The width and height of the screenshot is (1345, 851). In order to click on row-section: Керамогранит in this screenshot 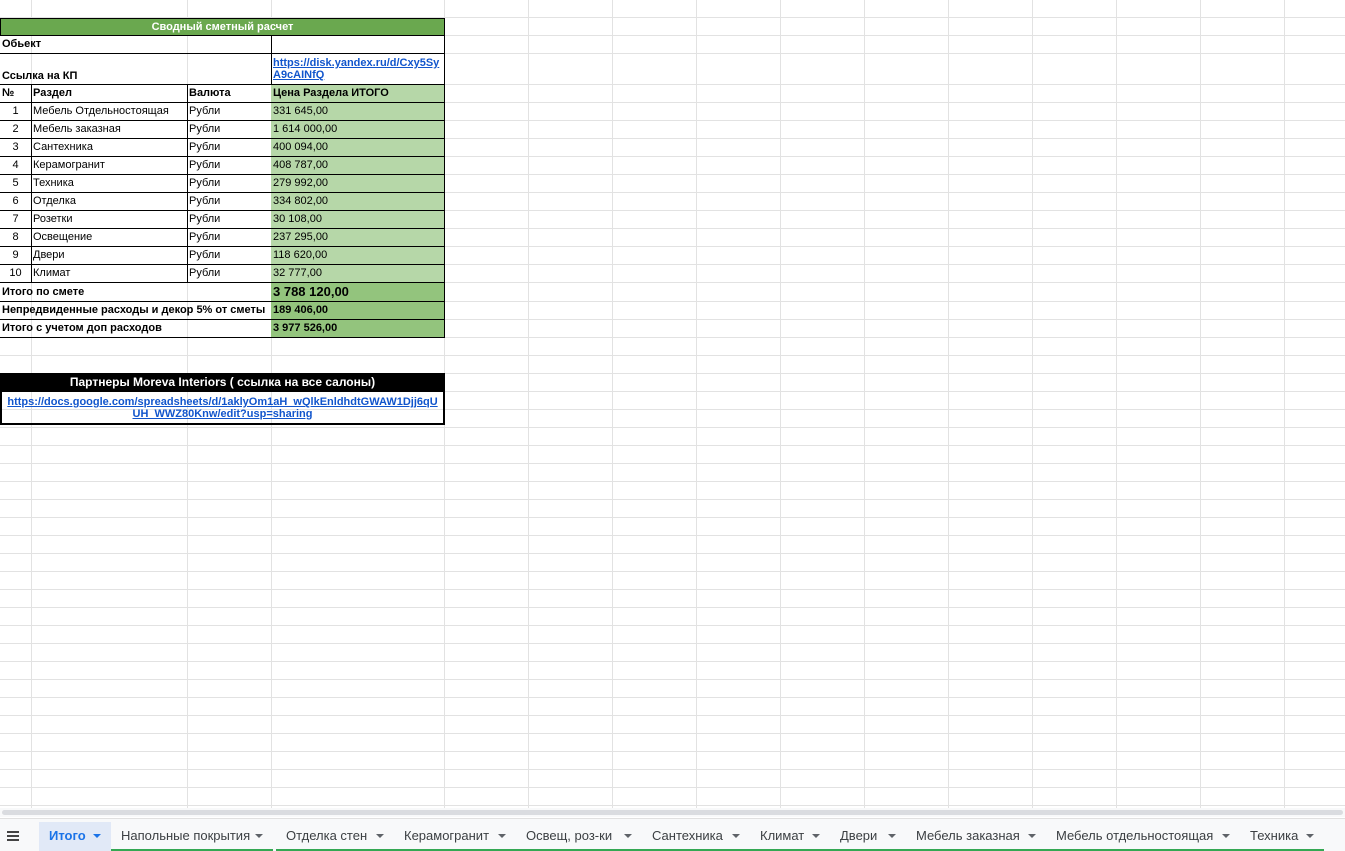, I will do `click(109, 166)`.